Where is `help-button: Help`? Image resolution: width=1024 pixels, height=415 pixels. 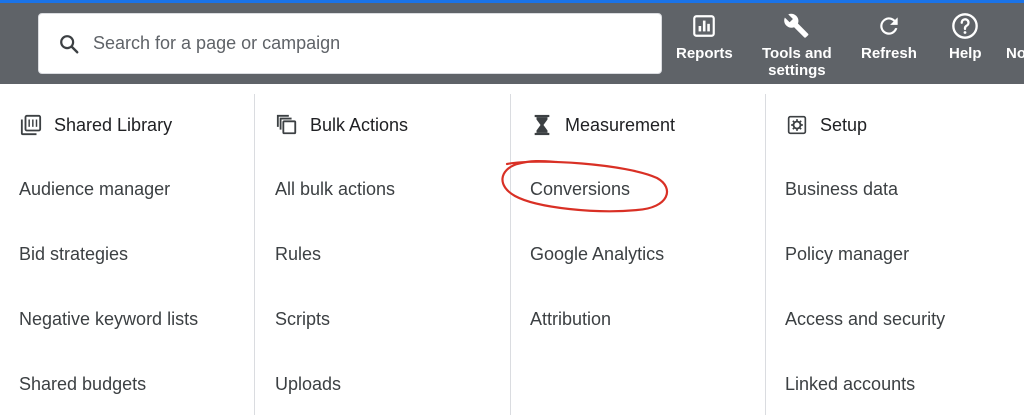
help-button: Help is located at coordinates (965, 36).